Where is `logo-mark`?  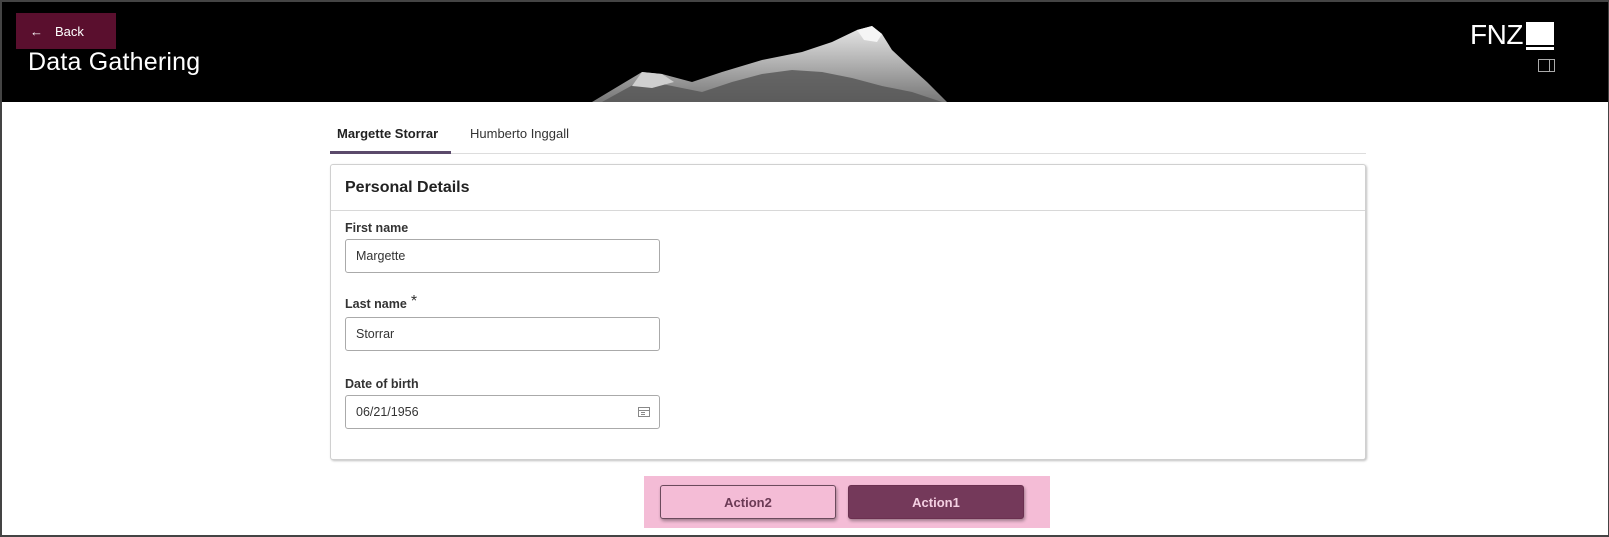
logo-mark is located at coordinates (1539, 36).